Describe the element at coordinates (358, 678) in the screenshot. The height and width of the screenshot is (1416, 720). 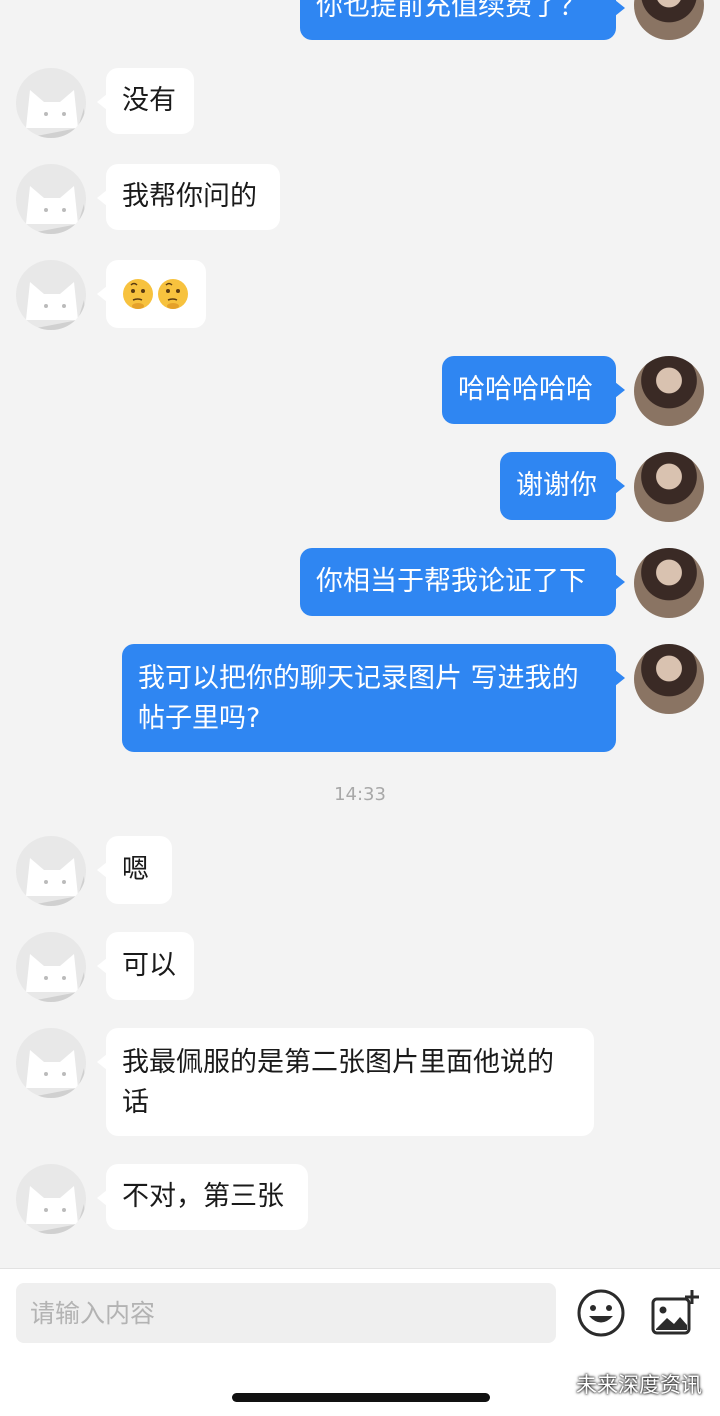
I see `message-line: 我可以把你的聊天记录图片 写进我的` at that location.